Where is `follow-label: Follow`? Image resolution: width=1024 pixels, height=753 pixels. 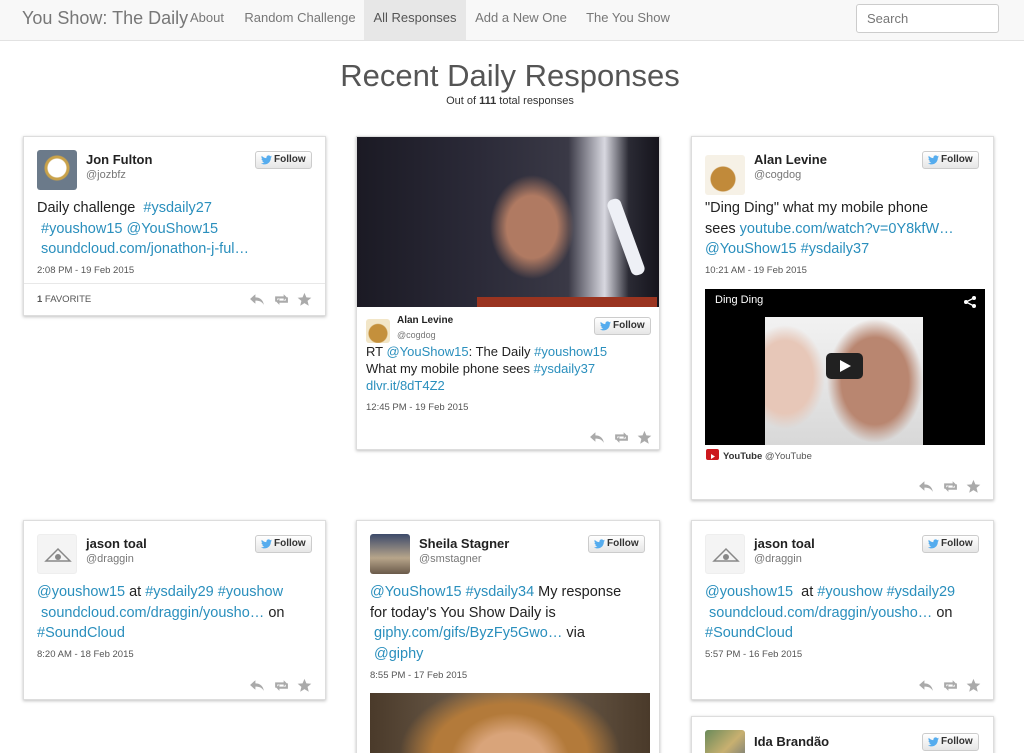 follow-label: Follow is located at coordinates (623, 543).